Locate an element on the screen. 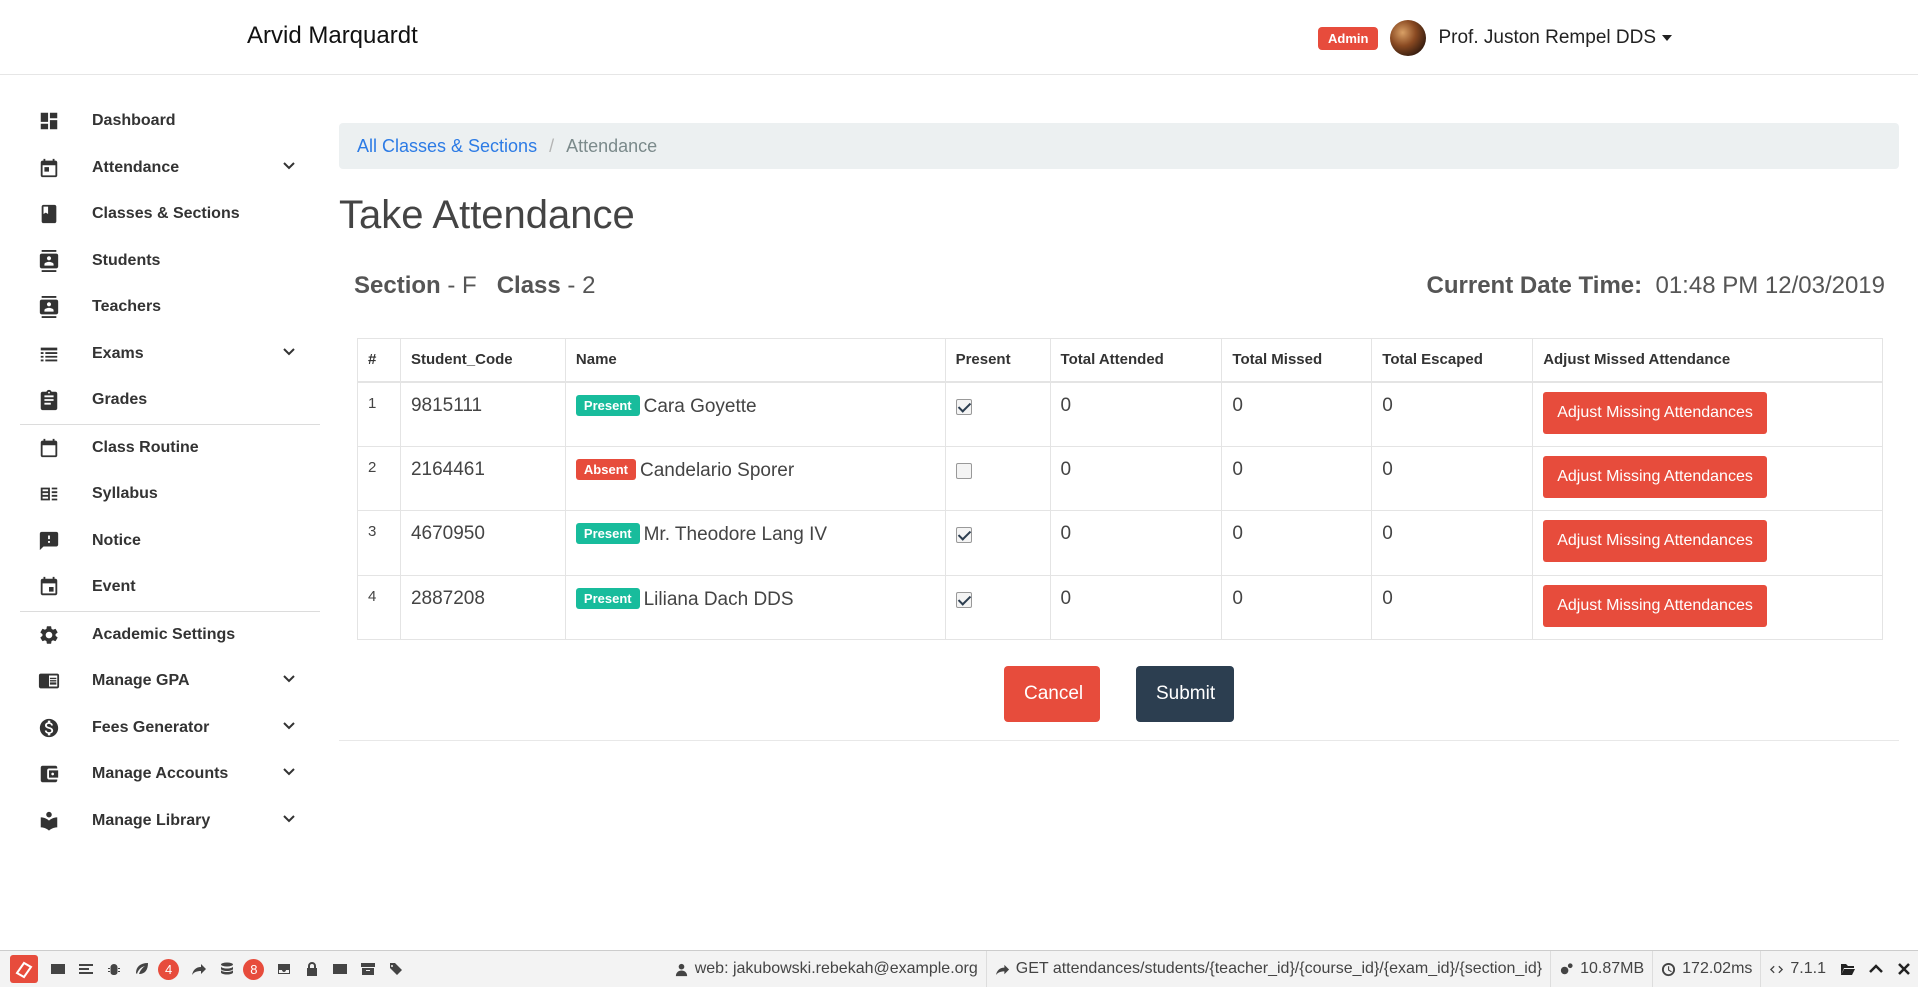 The image size is (1918, 987). student-code: 4670950 is located at coordinates (482, 543).